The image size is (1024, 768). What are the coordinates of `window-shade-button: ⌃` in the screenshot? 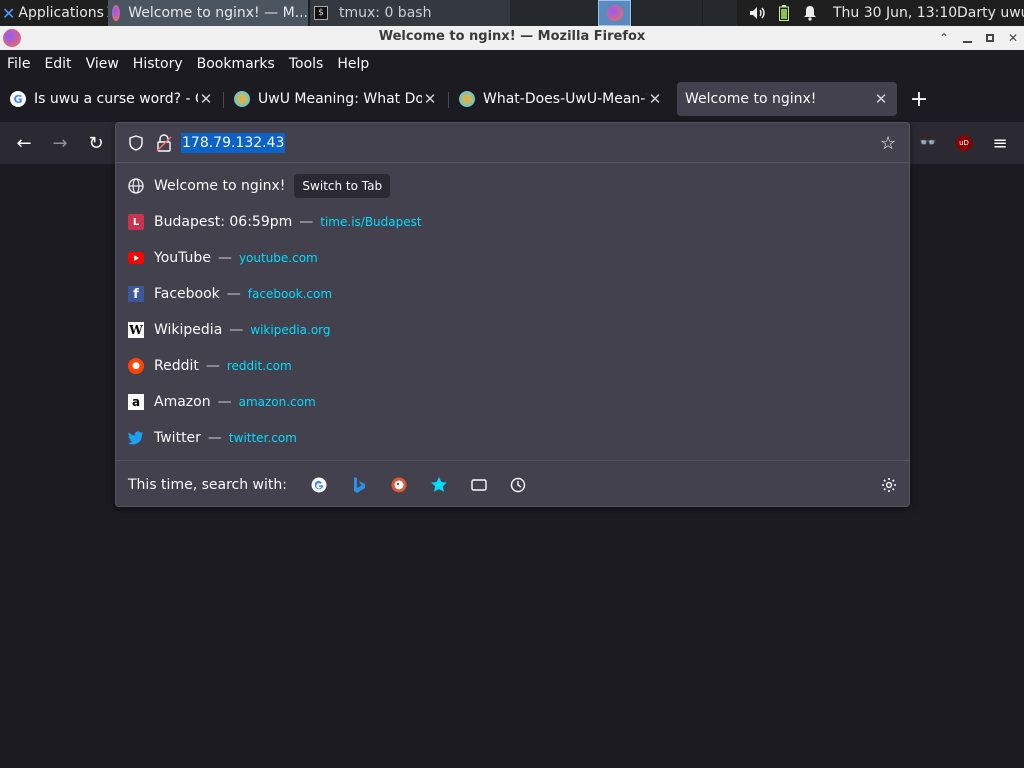 It's located at (944, 38).